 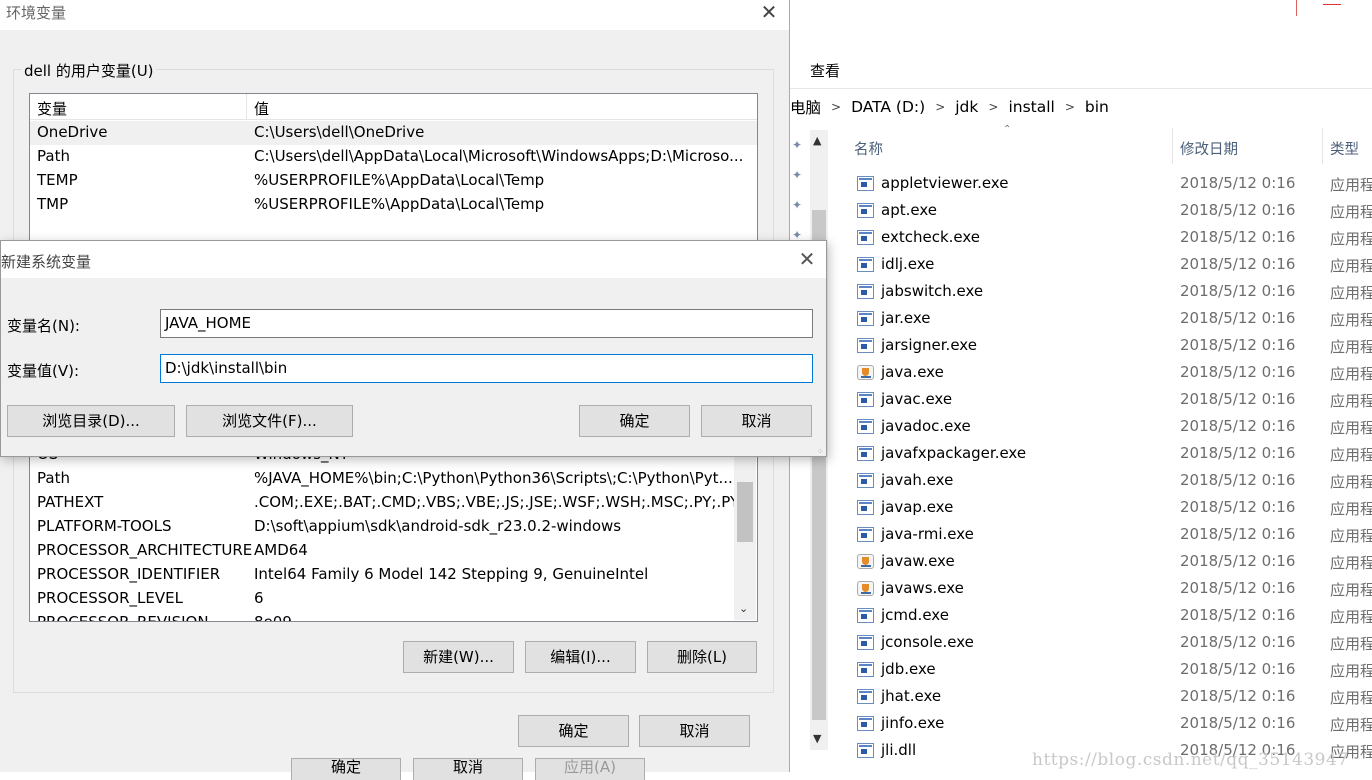 What do you see at coordinates (1081, 88) in the screenshot?
I see `ribbon-divider` at bounding box center [1081, 88].